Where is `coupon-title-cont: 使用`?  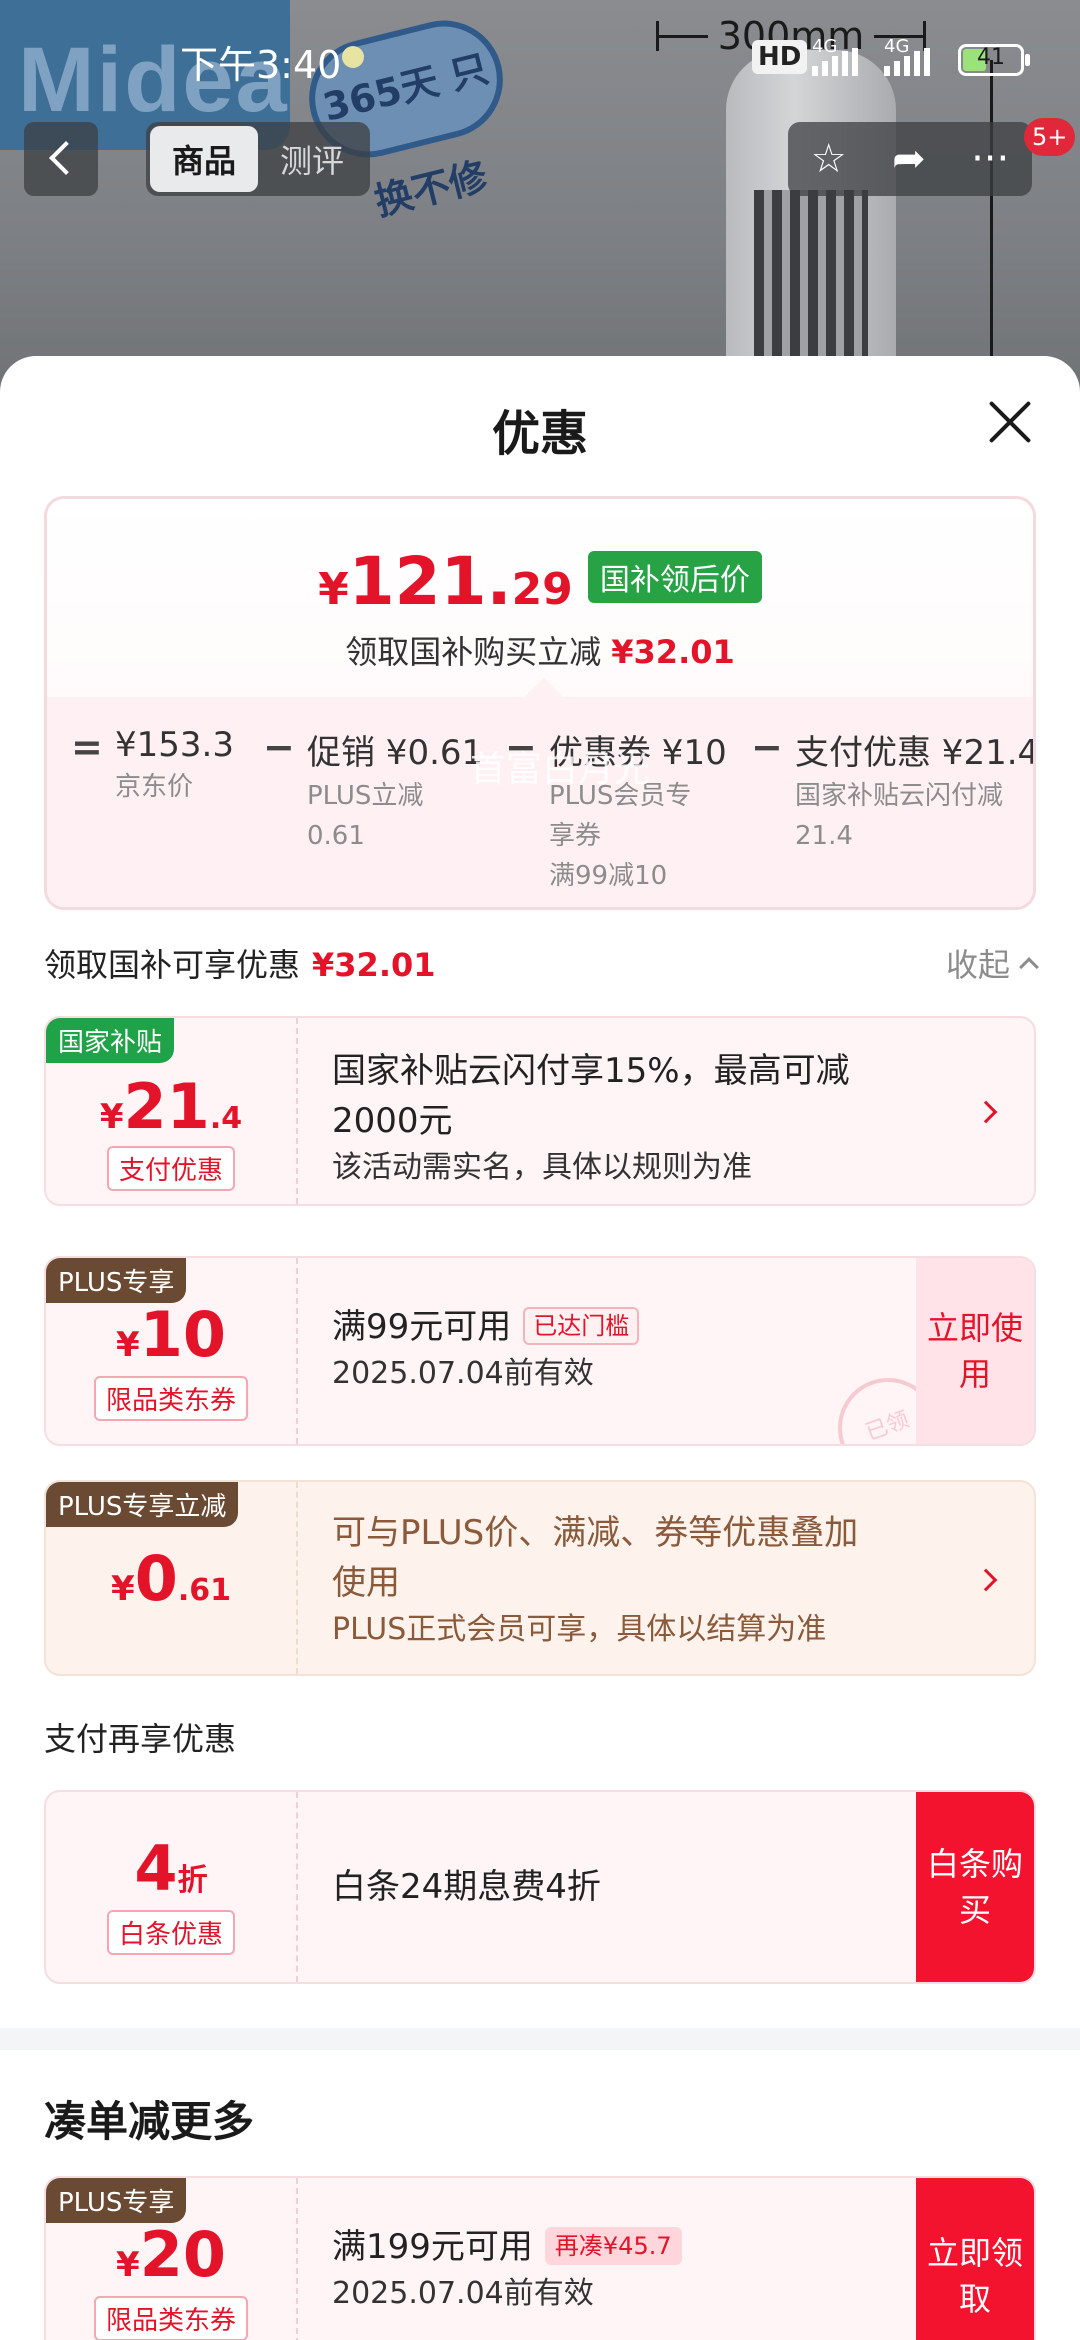
coupon-title-cont: 使用 is located at coordinates (366, 1583).